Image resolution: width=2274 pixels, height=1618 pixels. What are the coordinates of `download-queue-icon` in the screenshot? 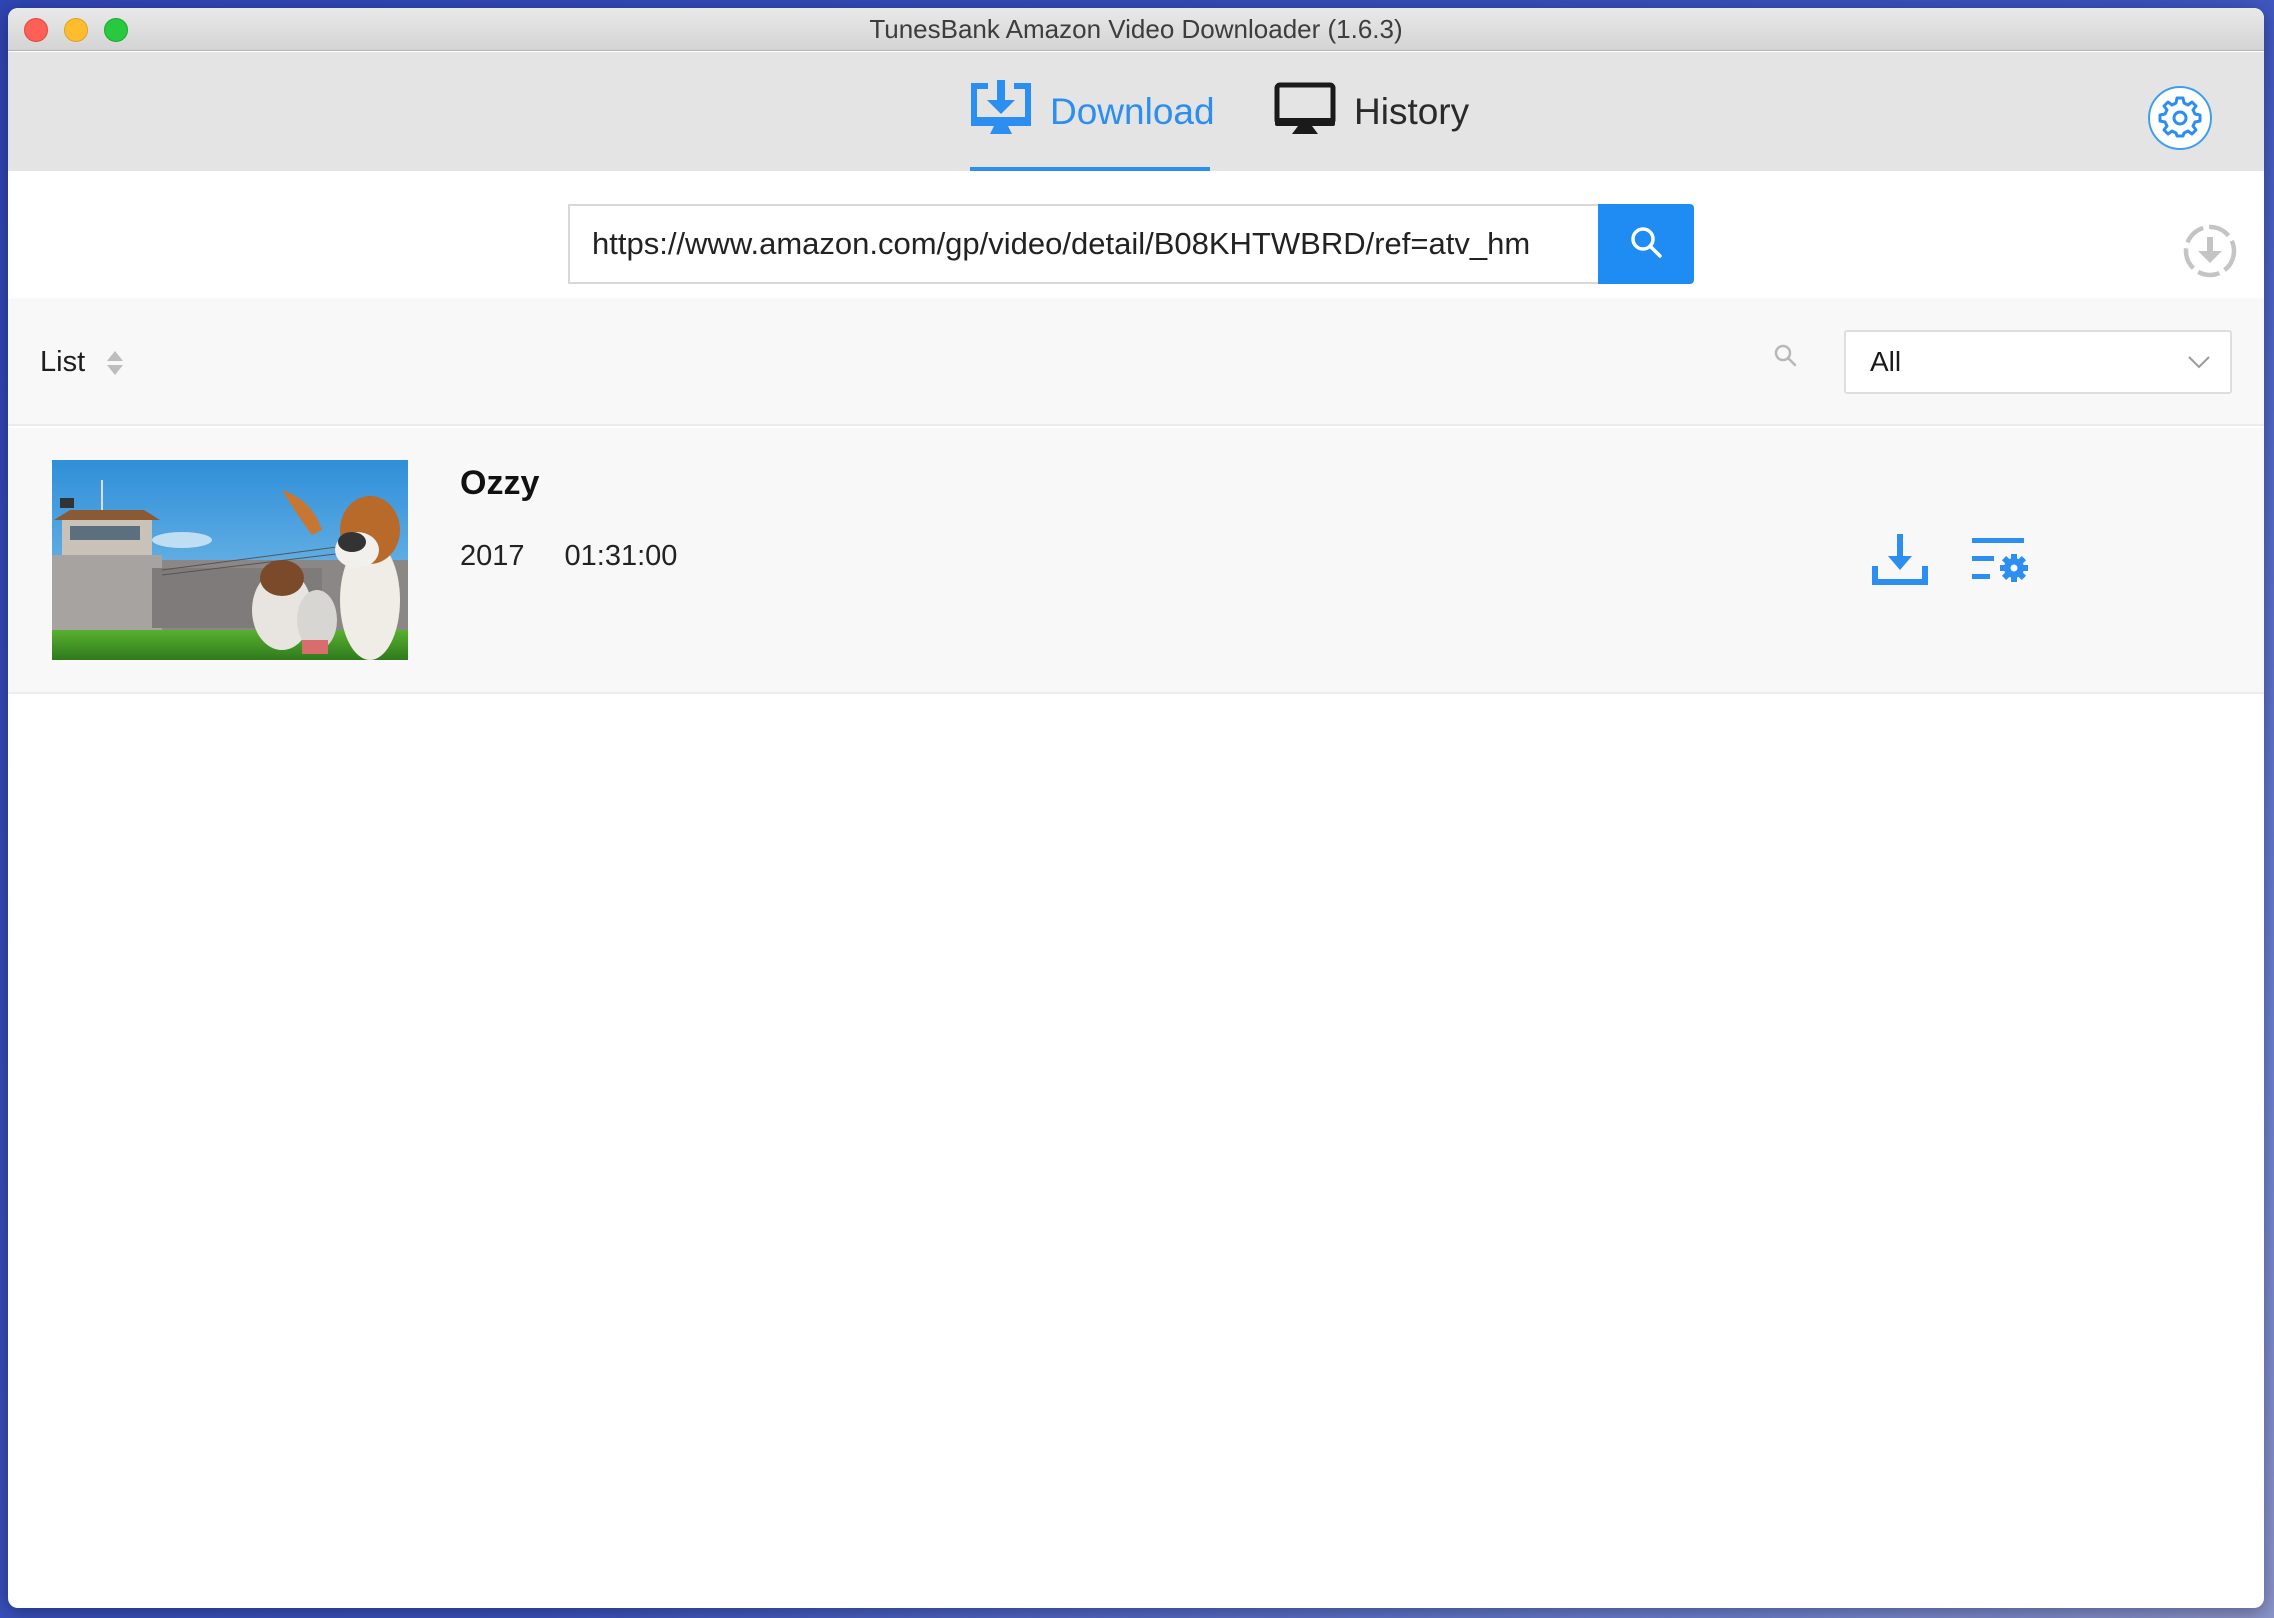 It's located at (2210, 253).